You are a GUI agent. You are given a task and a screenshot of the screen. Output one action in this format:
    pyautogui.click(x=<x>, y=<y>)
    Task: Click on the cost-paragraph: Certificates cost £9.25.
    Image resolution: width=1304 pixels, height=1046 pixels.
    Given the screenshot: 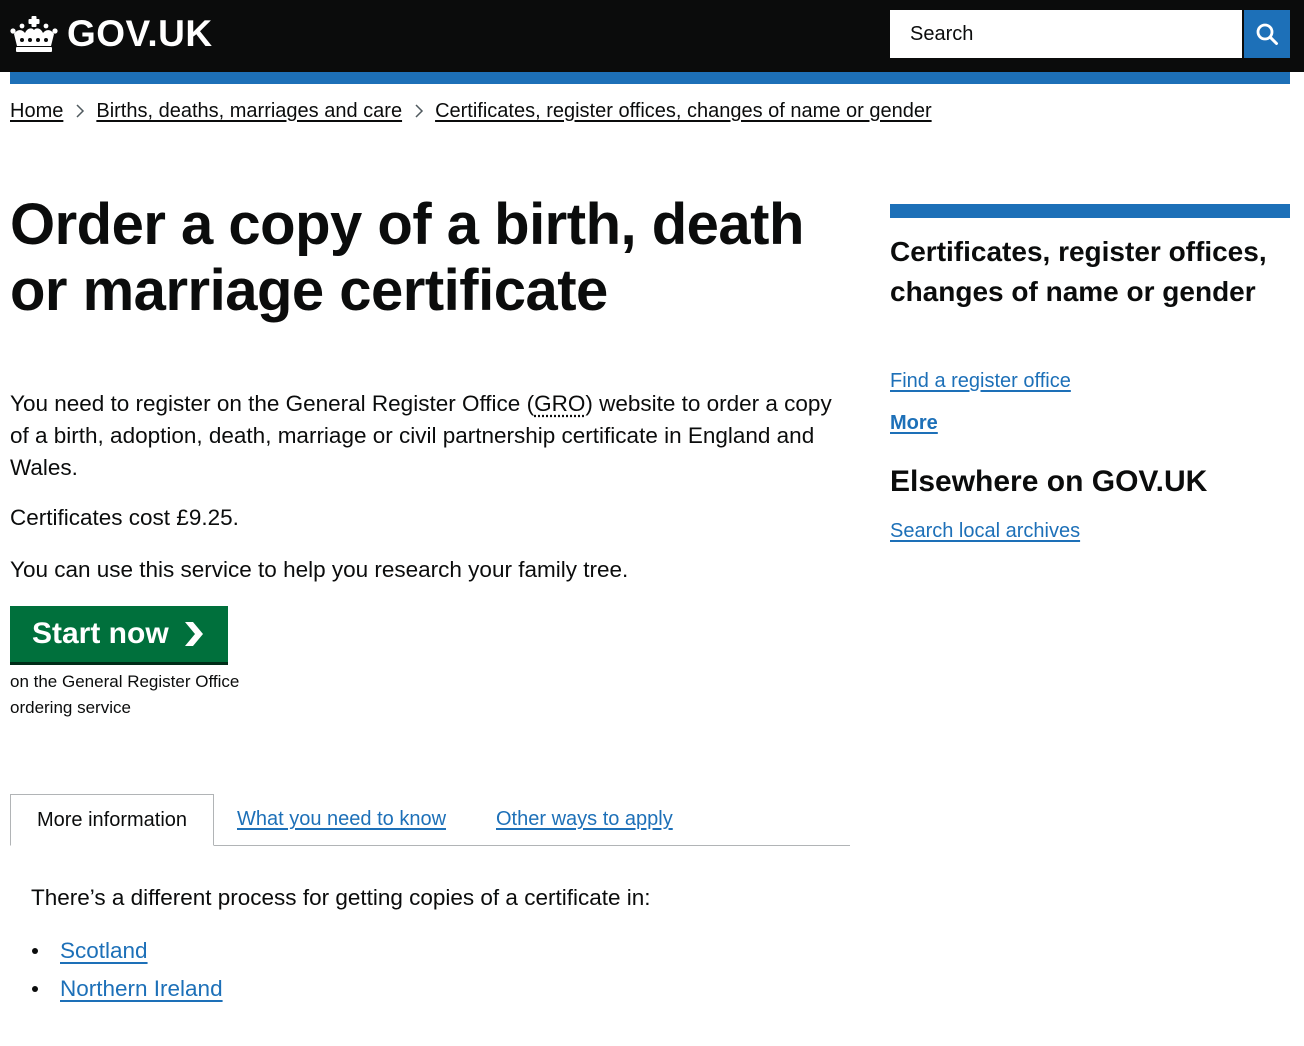 What is the action you would take?
    pyautogui.click(x=124, y=517)
    